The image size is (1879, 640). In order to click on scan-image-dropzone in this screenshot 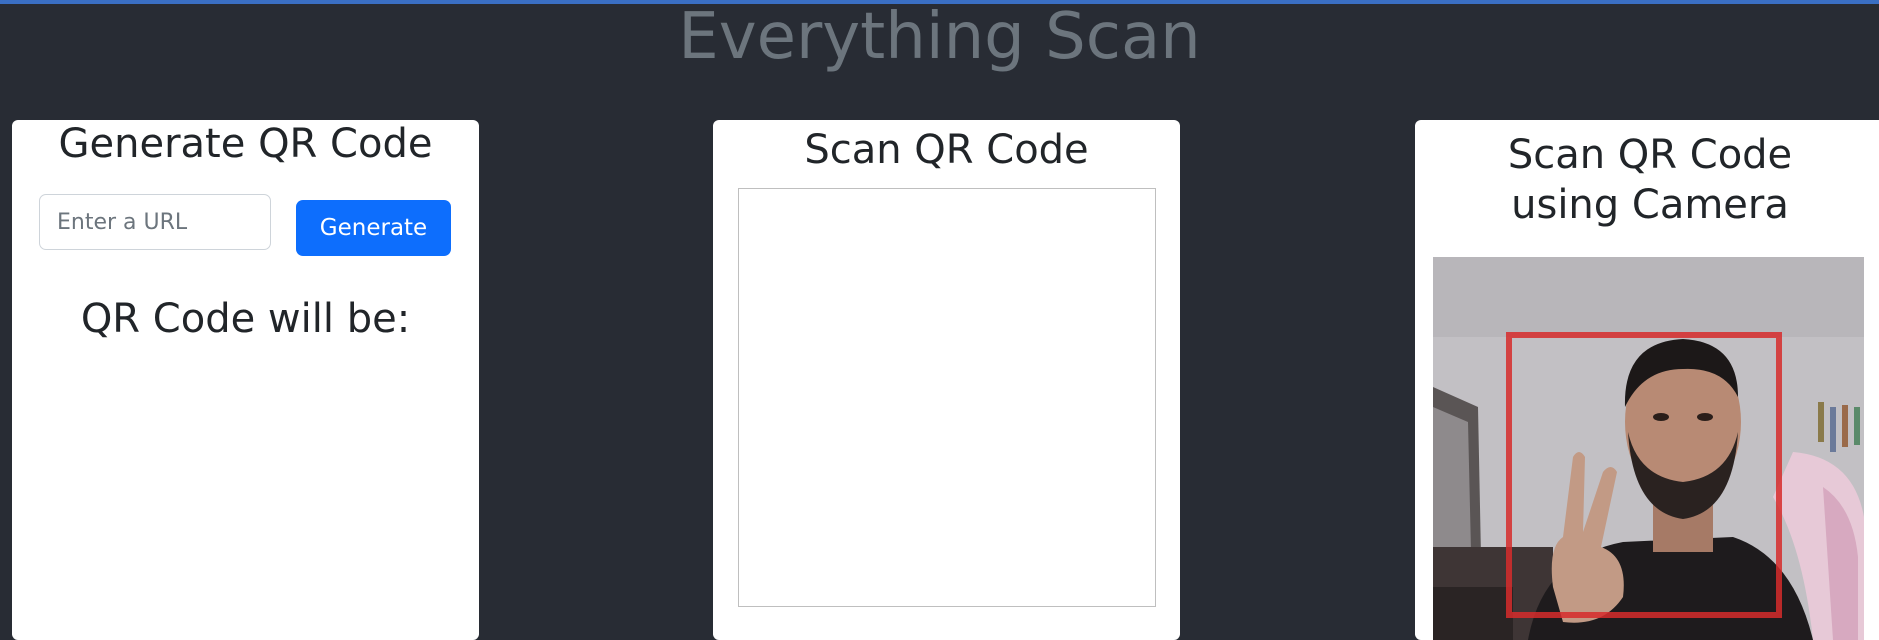, I will do `click(947, 397)`.